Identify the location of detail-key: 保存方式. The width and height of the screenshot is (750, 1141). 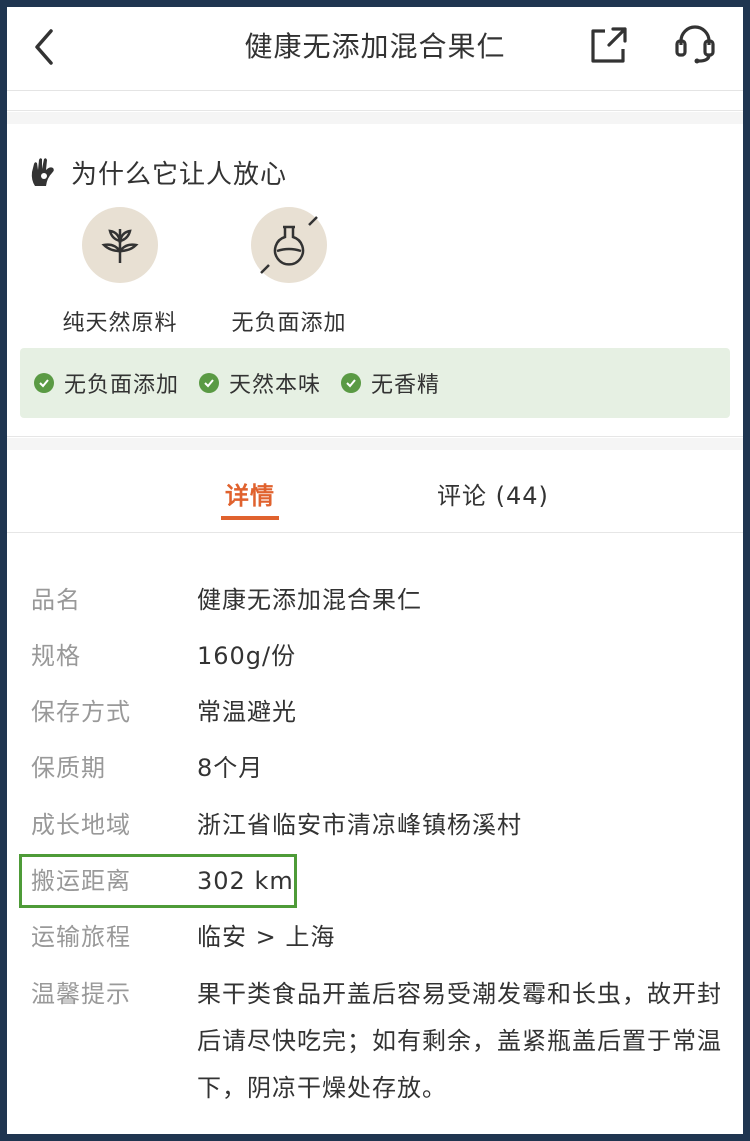
(81, 712).